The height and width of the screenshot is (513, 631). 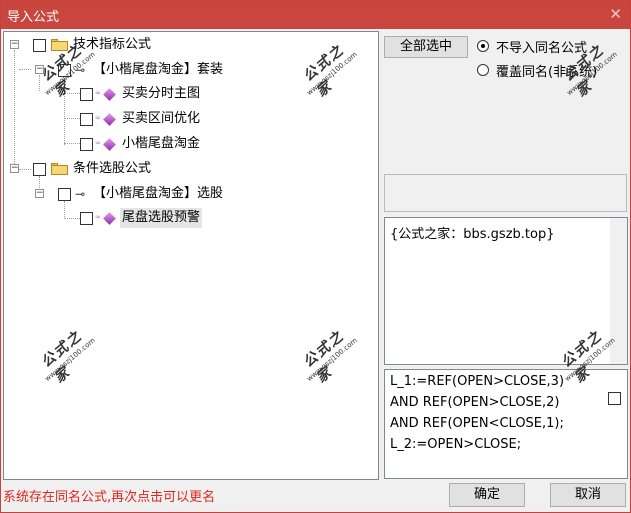 I want to click on tree-group-label: 技术指标公式, so click(x=112, y=44).